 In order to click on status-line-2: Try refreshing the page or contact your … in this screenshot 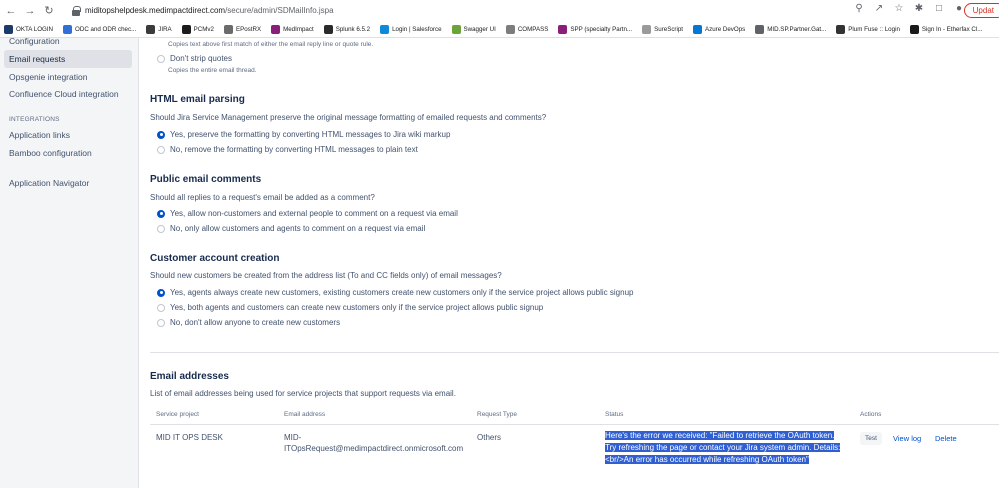, I will do `click(723, 447)`.